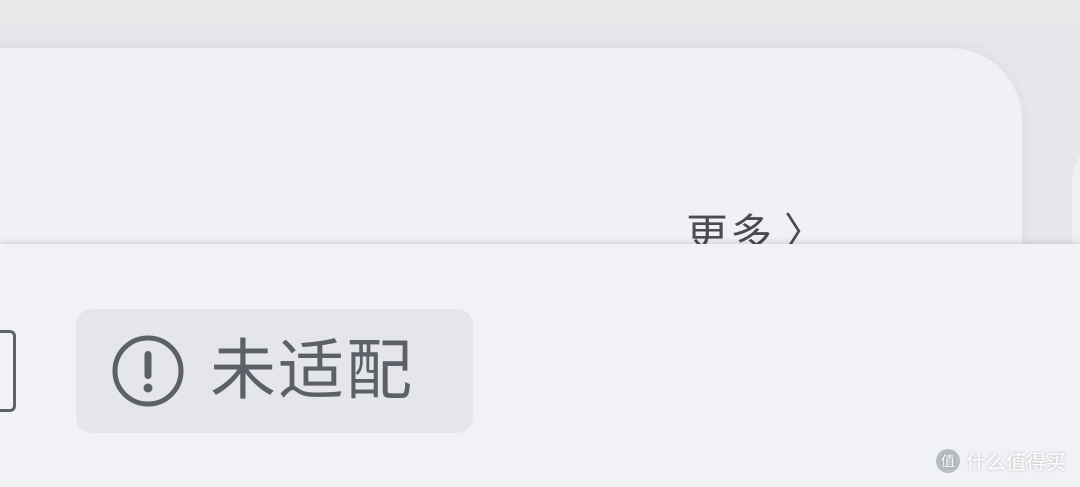 The width and height of the screenshot is (1080, 487). I want to click on status-chip-label: 未适配, so click(312, 370).